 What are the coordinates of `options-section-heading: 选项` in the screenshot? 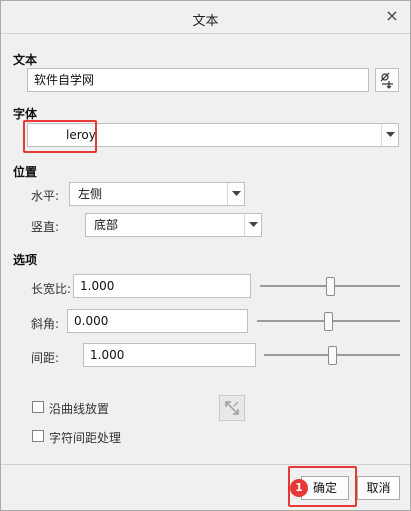 It's located at (25, 260).